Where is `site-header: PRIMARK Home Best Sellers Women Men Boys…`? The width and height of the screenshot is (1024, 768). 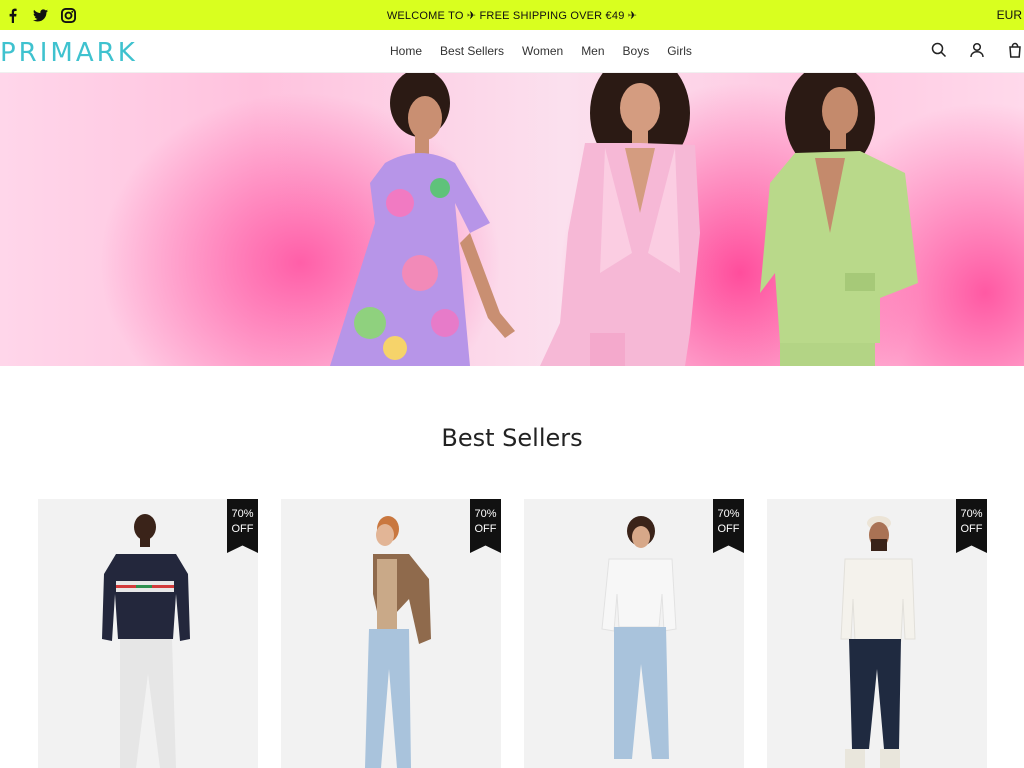
site-header: PRIMARK Home Best Sellers Women Men Boys… is located at coordinates (512, 51).